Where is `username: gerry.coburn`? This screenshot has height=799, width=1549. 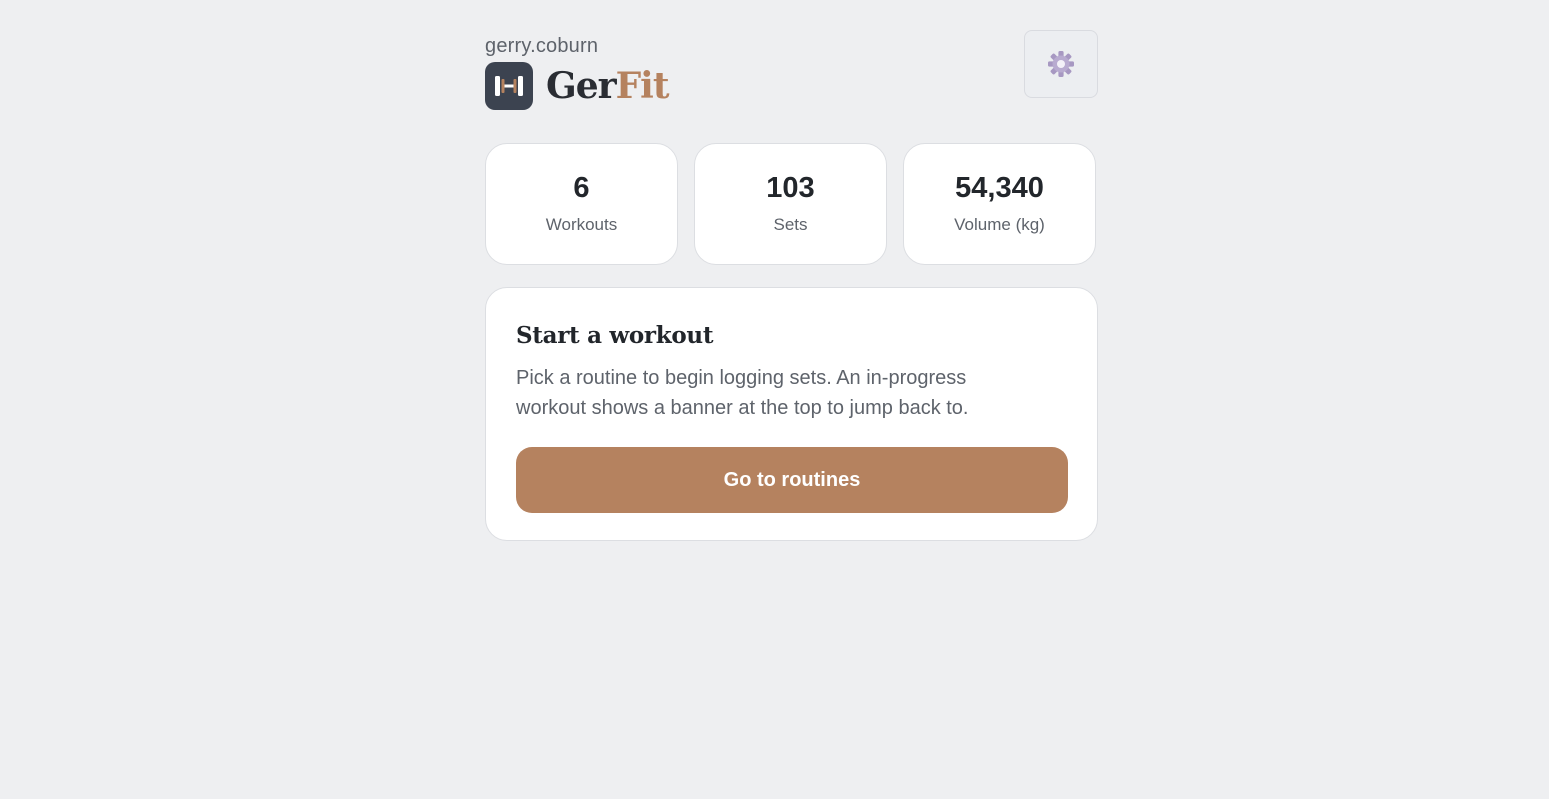 username: gerry.coburn is located at coordinates (542, 46).